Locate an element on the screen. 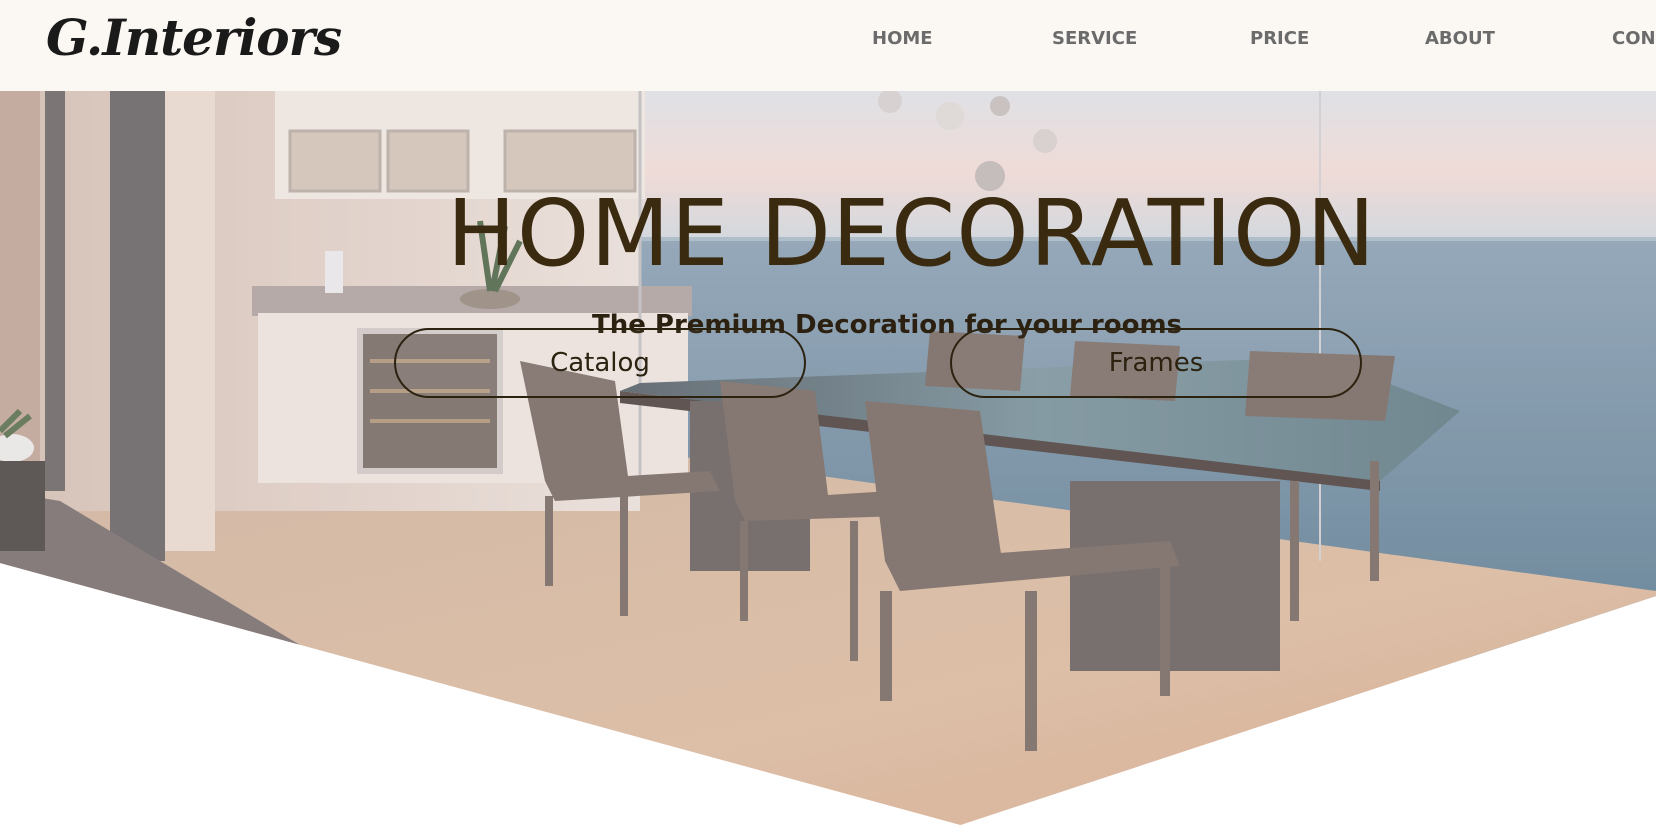 This screenshot has height=825, width=1656. nav-about-link: ABOUT is located at coordinates (1460, 38).